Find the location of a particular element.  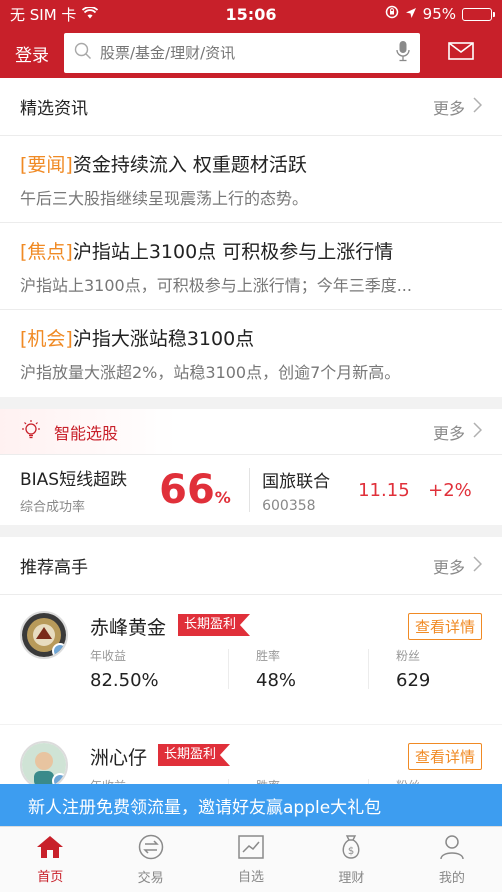

expert-card: 赤峰黄金 长期盈利 查看详情 年收益 82.50% 胜率 48% 粉丝 629 is located at coordinates (251, 660).